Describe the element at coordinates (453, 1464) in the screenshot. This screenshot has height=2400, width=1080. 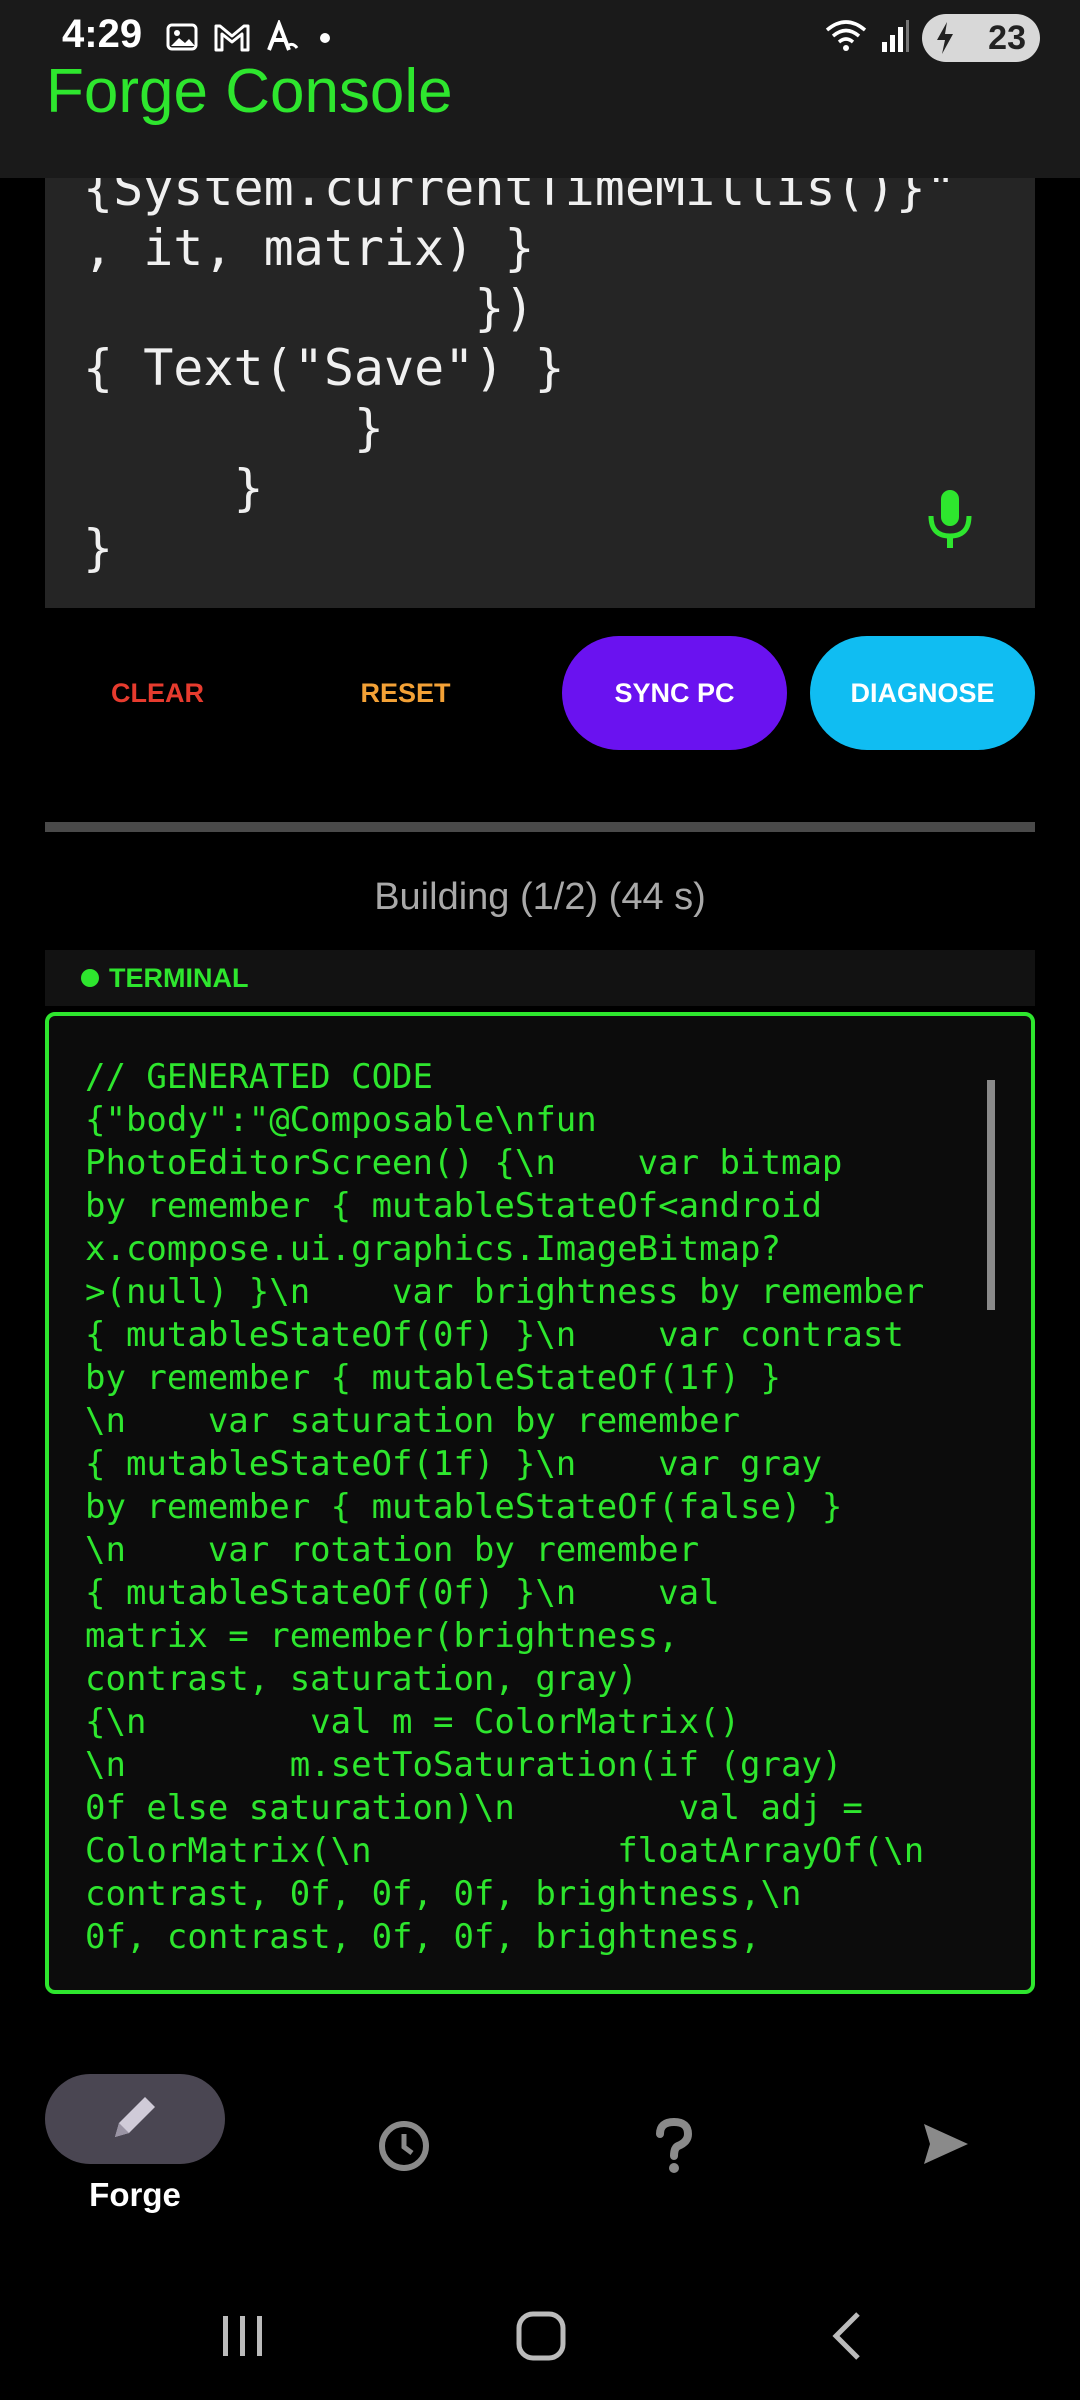
I see `terminal-line: { mutableStateOf(1f) }\n var gray` at that location.